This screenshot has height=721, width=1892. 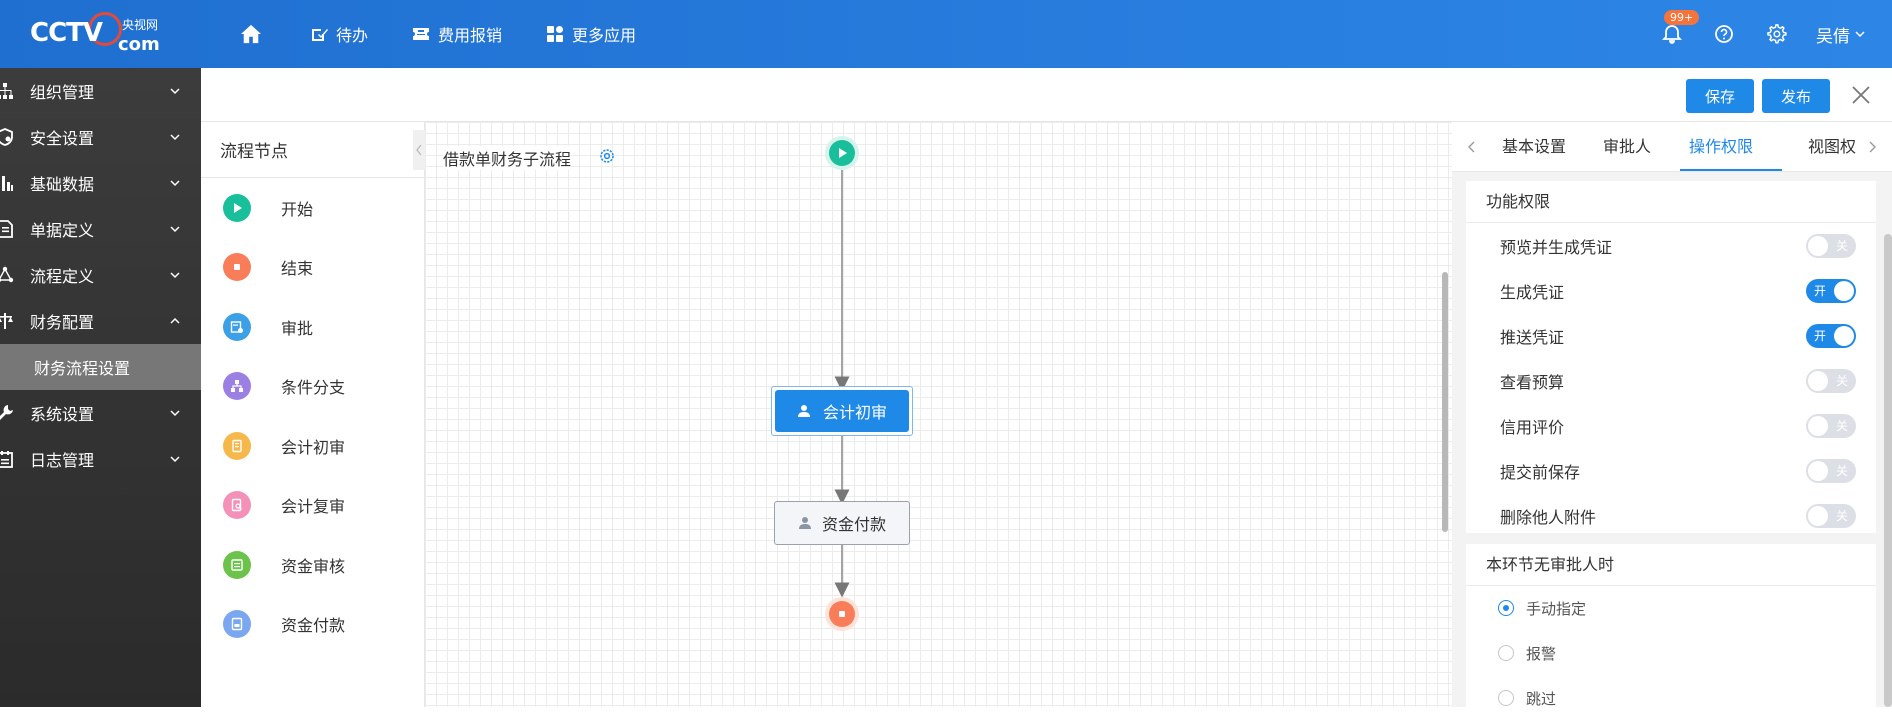 I want to click on review-doc-icon, so click(x=237, y=505).